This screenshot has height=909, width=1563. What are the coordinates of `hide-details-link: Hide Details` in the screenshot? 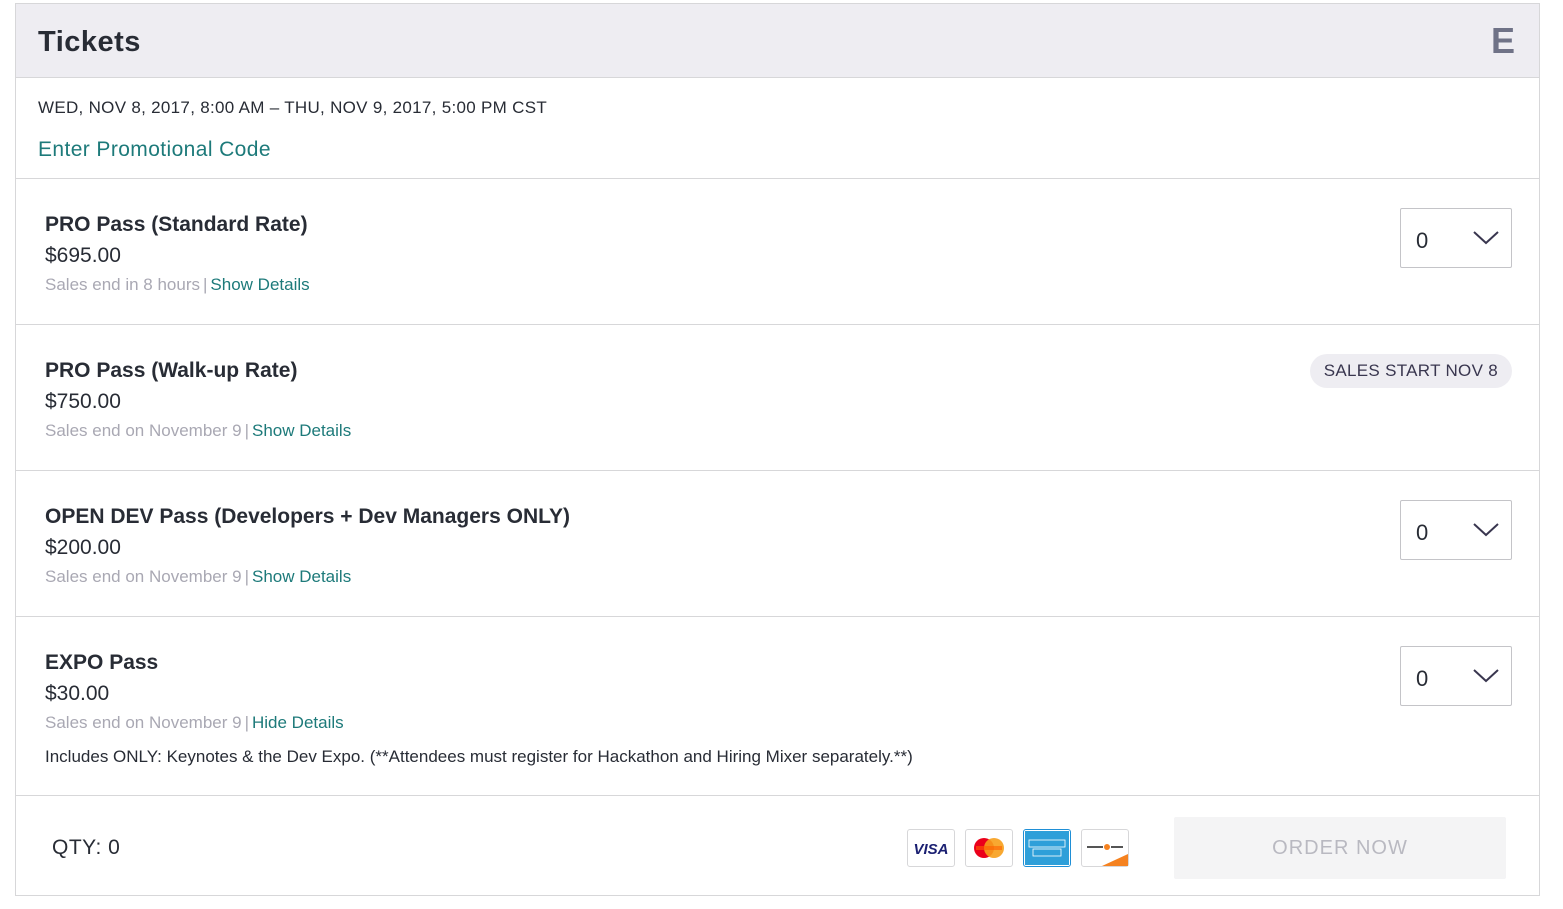 It's located at (298, 722).